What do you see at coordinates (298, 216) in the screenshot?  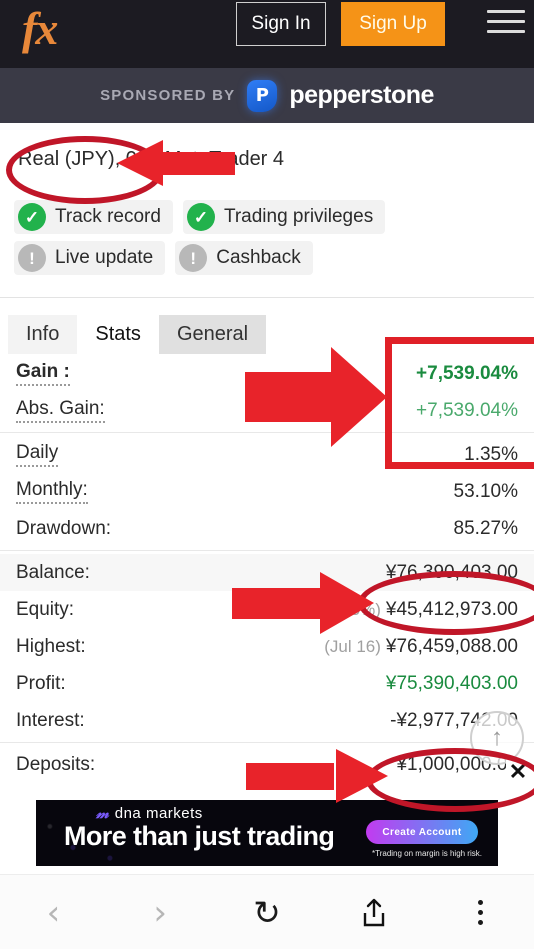 I see `badge-label: Trading privileges` at bounding box center [298, 216].